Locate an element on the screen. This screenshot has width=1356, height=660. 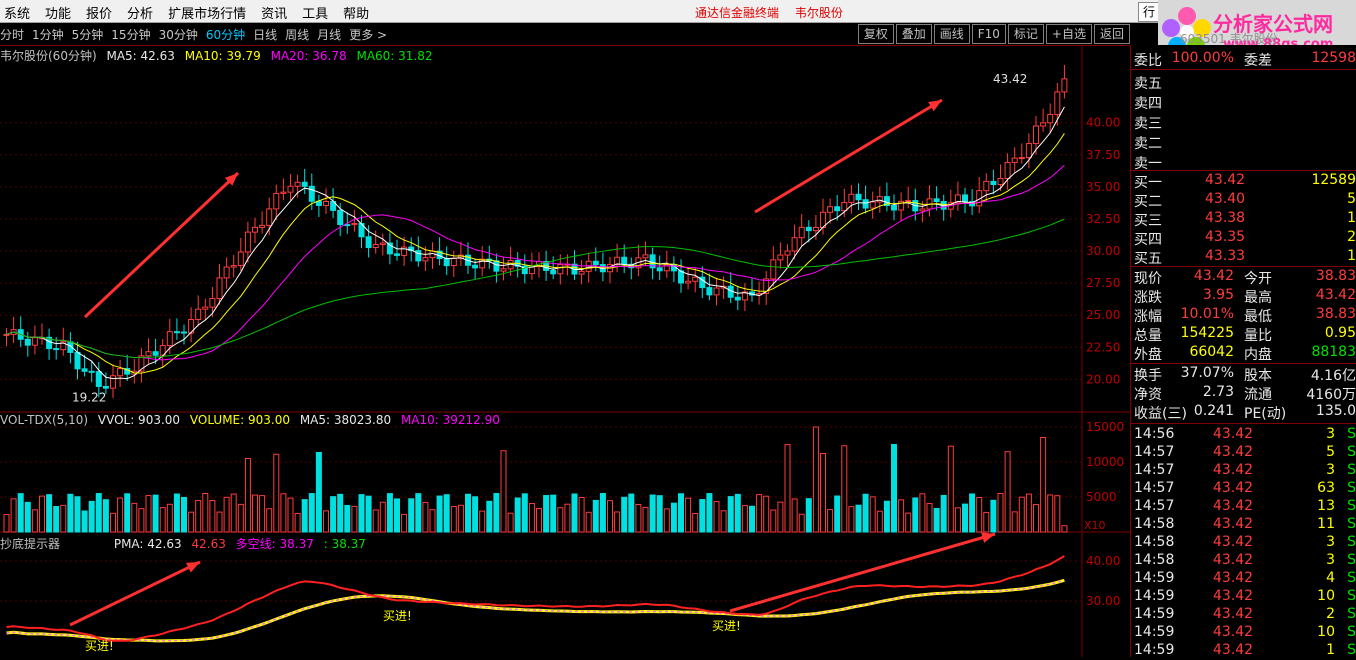
menu-bar: 系统 功能 报价 分析 扩展市场行情 资讯 工具 帮助 通达信金融终端 韦尔股份 行 is located at coordinates (678, 11).